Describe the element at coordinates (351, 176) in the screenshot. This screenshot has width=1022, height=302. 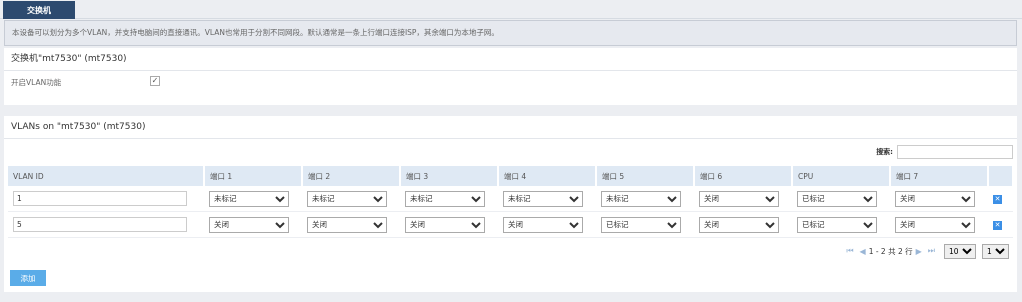
I see `col-header: 端口 2` at that location.